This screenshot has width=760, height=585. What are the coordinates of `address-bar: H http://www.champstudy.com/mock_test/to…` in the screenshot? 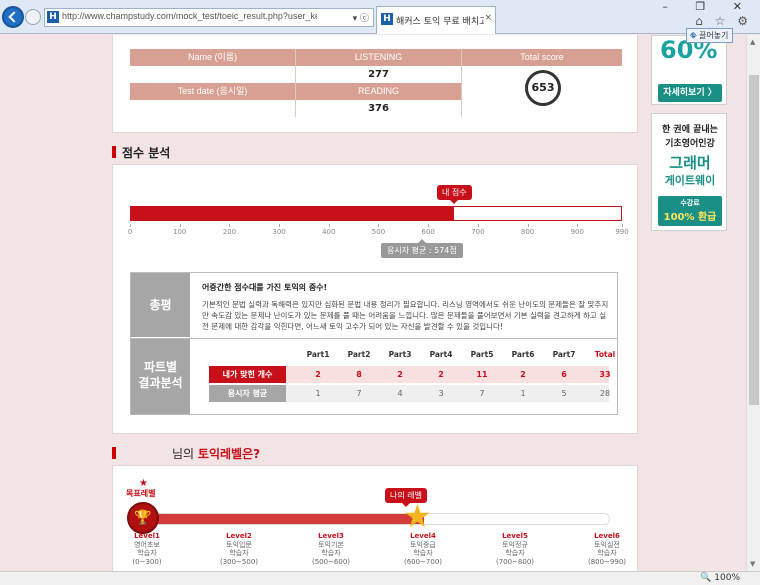 It's located at (209, 17).